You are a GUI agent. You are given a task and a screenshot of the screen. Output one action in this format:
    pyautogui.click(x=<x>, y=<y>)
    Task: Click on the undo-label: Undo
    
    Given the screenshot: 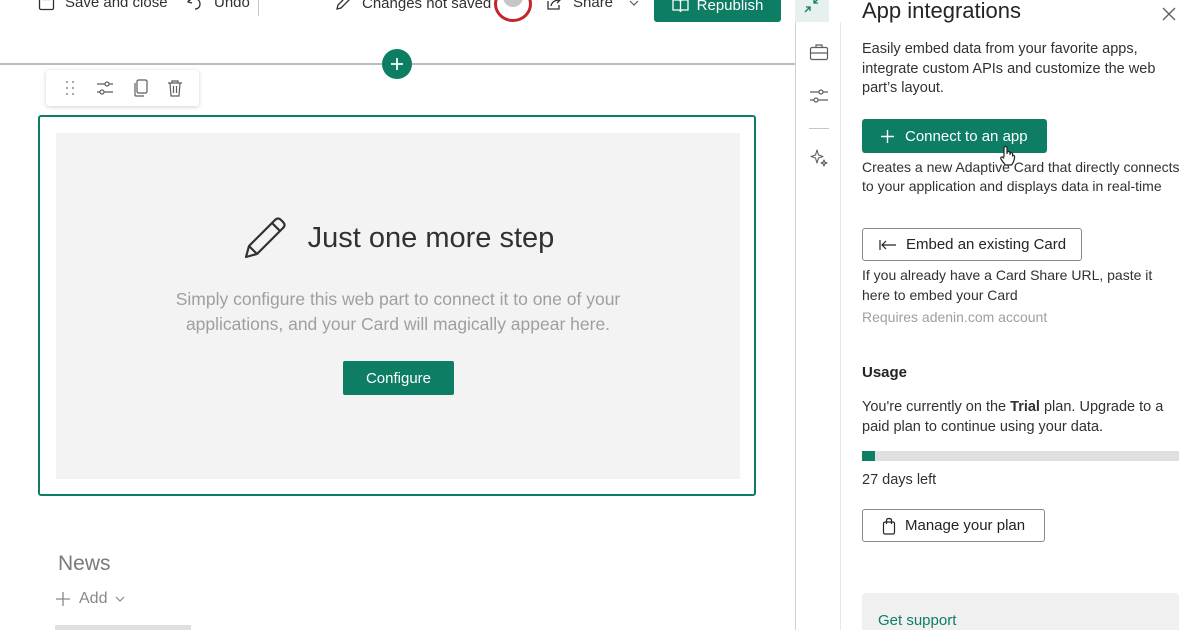 What is the action you would take?
    pyautogui.click(x=232, y=5)
    